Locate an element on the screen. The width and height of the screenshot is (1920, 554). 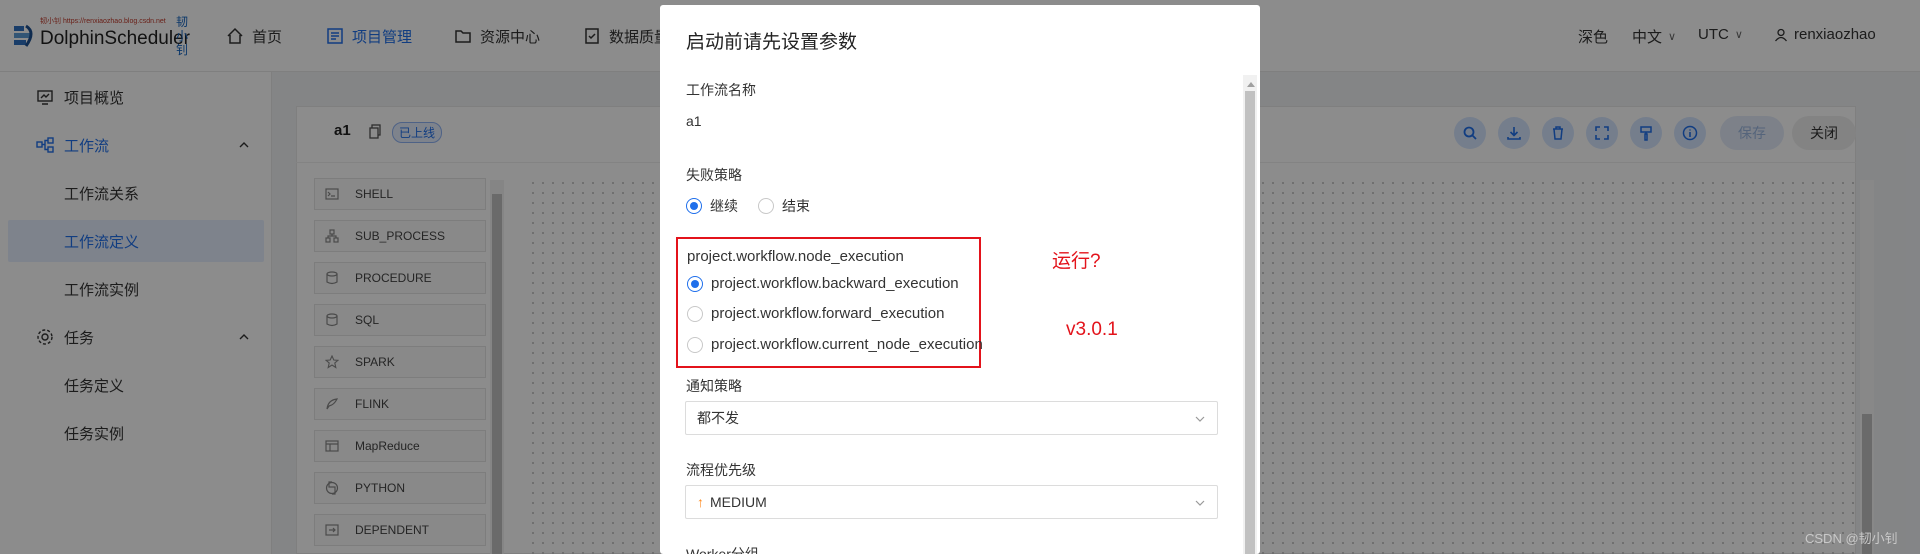
dialog-scroll-thumb is located at coordinates (1250, 322).